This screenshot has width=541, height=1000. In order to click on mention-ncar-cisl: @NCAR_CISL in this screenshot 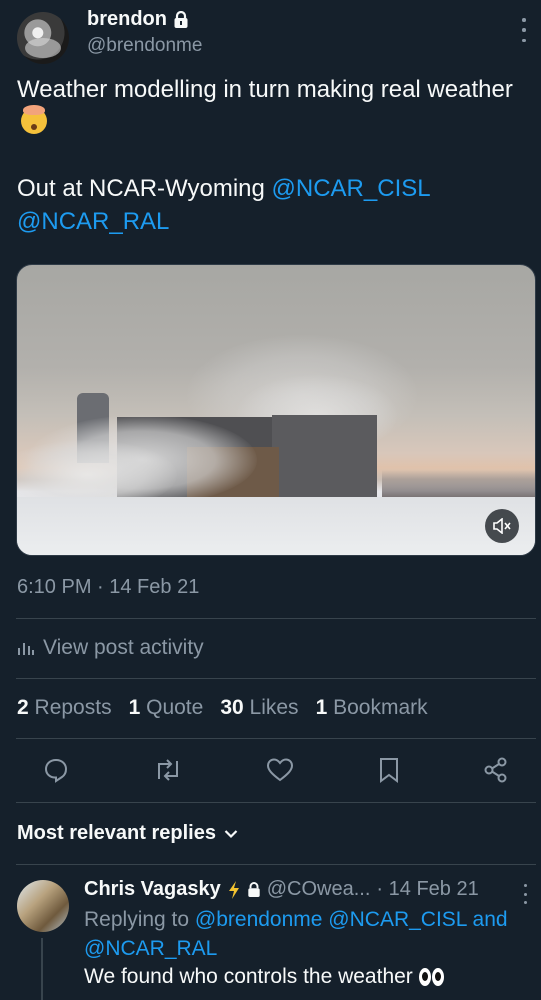, I will do `click(351, 188)`.